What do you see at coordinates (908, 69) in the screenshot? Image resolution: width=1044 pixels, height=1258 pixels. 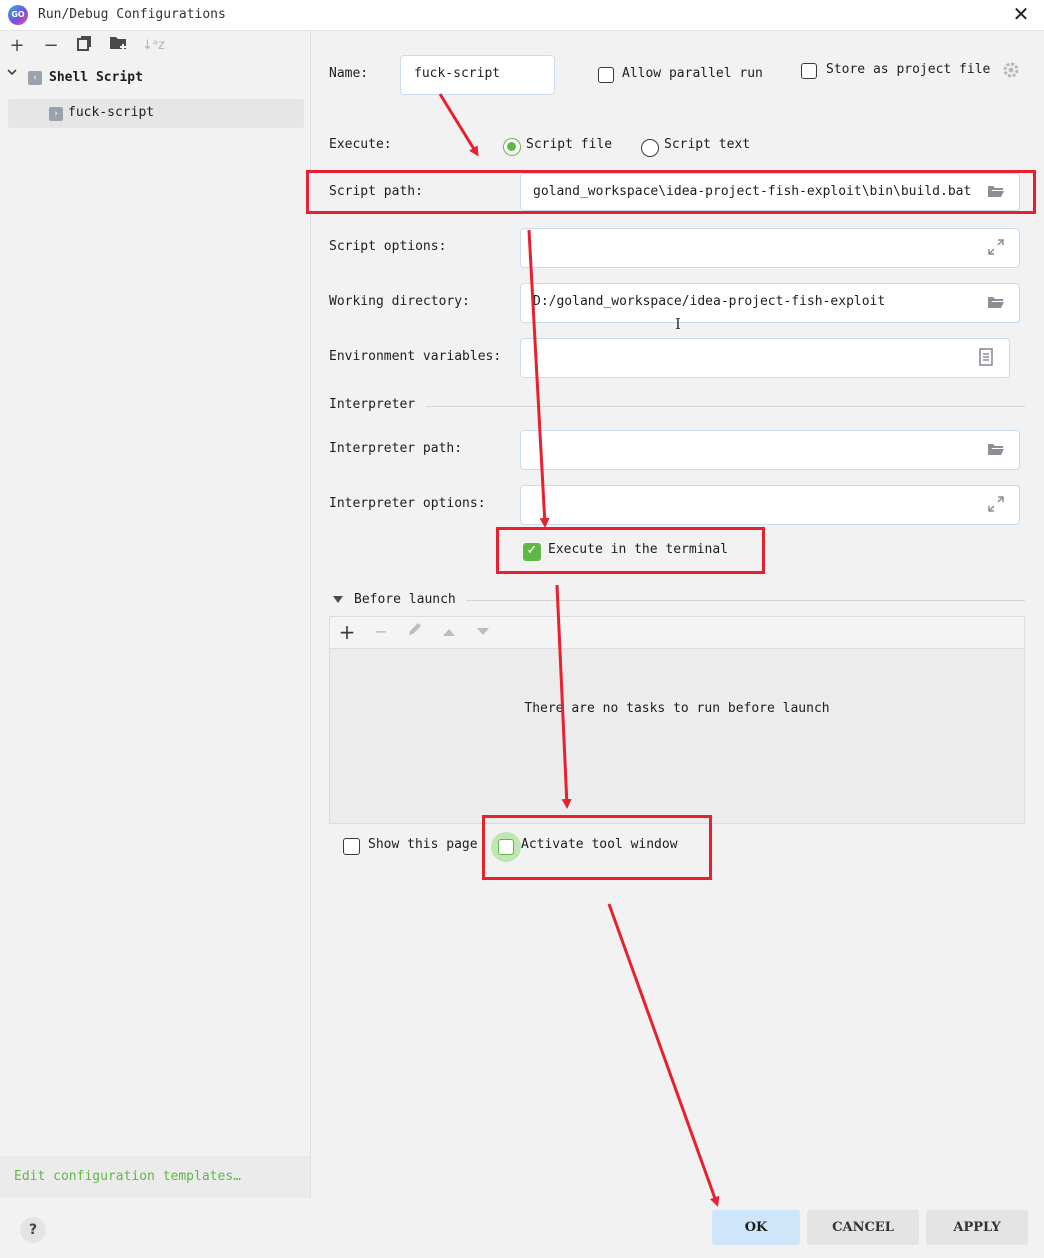 I see `store-project-label: Store as project file` at bounding box center [908, 69].